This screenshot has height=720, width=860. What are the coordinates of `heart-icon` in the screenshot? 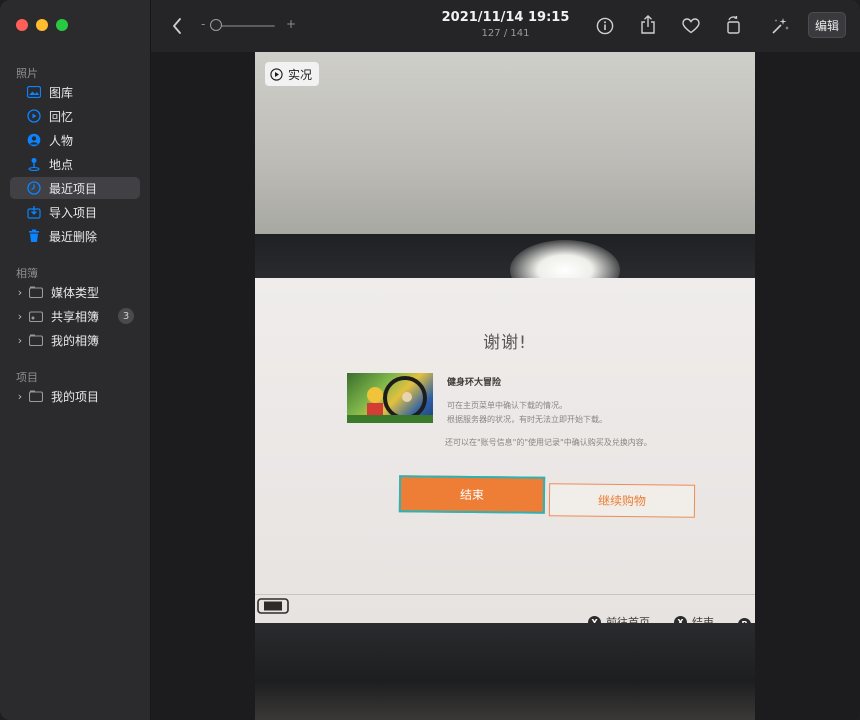 It's located at (691, 26).